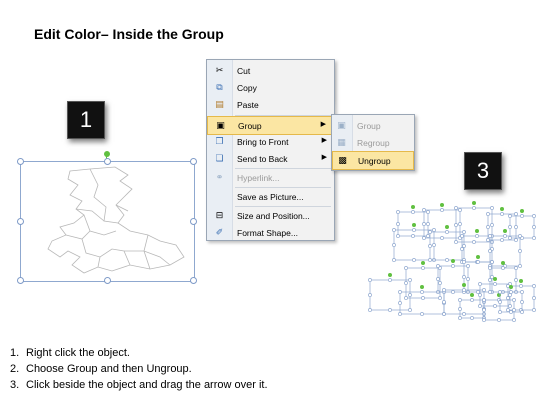 The width and height of the screenshot is (560, 420). What do you see at coordinates (341, 125) in the screenshot?
I see `group-icon: ▣` at bounding box center [341, 125].